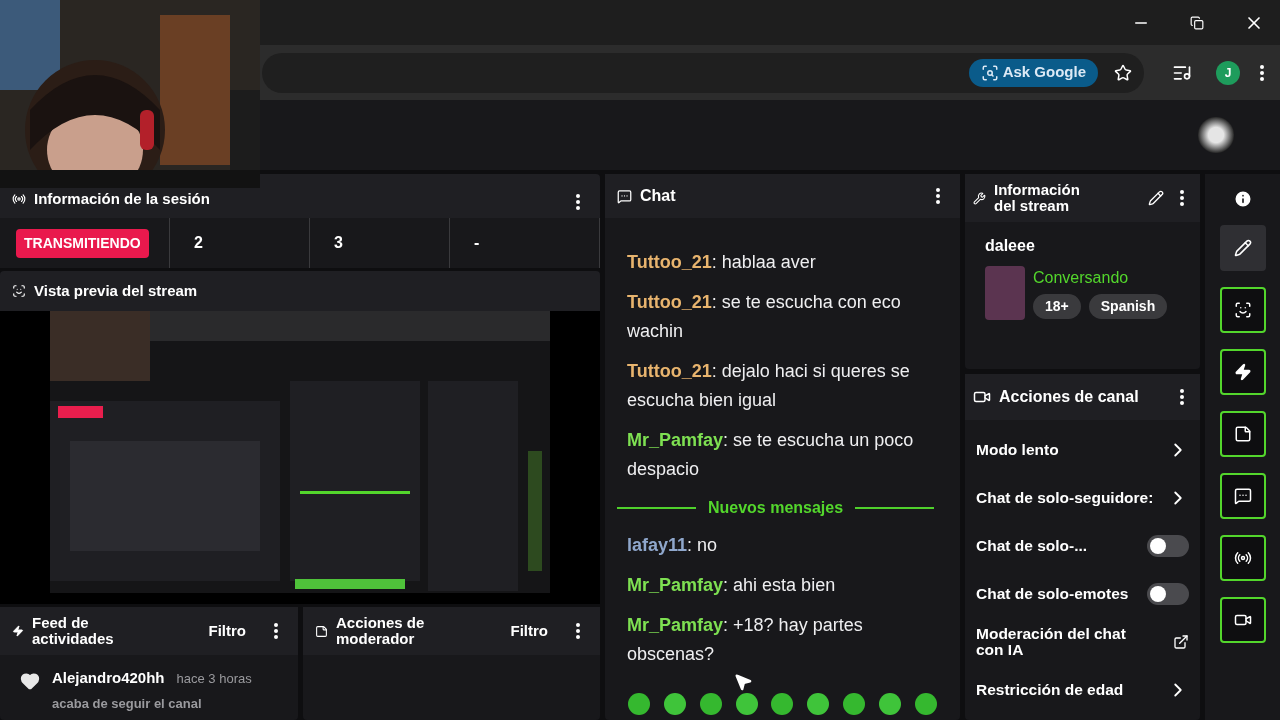  Describe the element at coordinates (1262, 72) in the screenshot. I see `browser-menu-icon` at that location.